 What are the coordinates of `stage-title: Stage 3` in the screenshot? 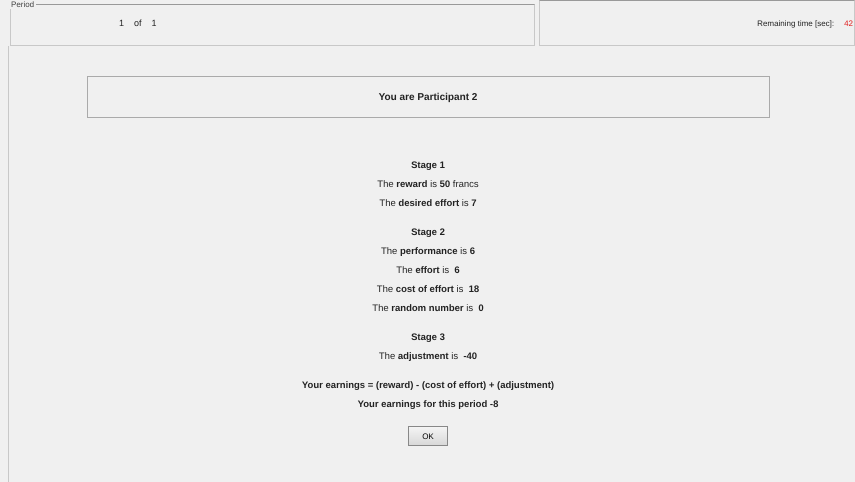 It's located at (428, 338).